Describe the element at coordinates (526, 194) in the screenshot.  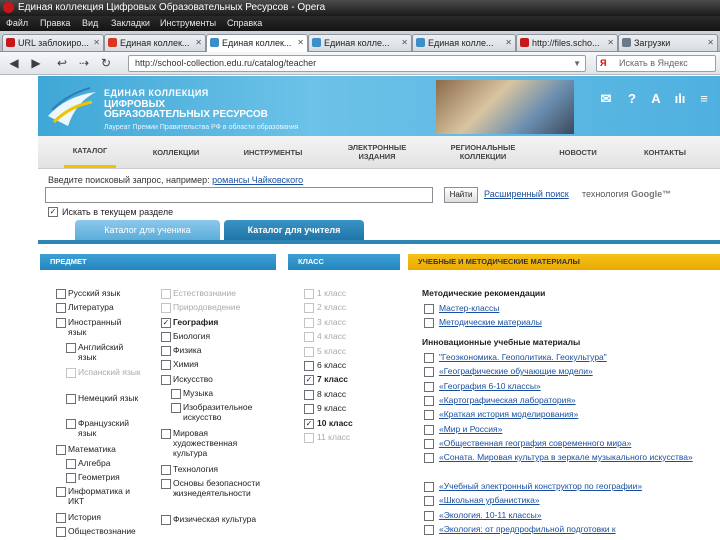
I see `advanced-search-link: Расширенный поиск` at that location.